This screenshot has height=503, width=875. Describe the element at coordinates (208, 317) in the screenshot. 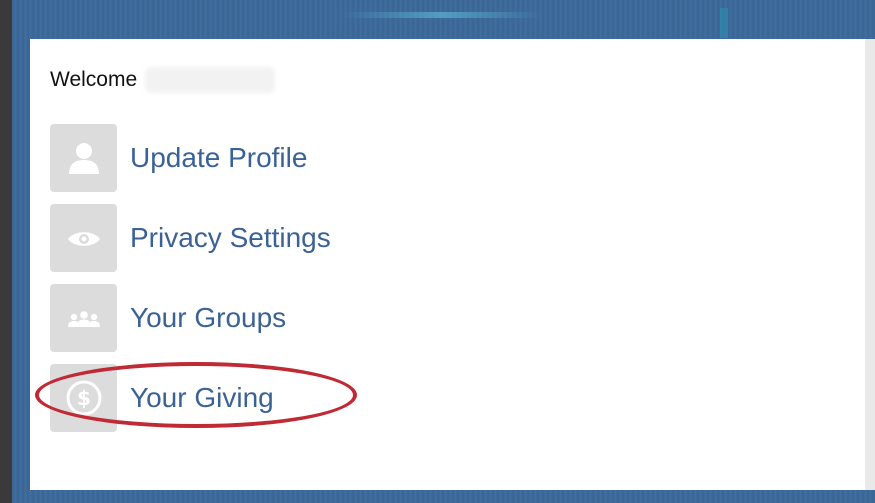

I see `menu-item-label: Your Groups` at that location.